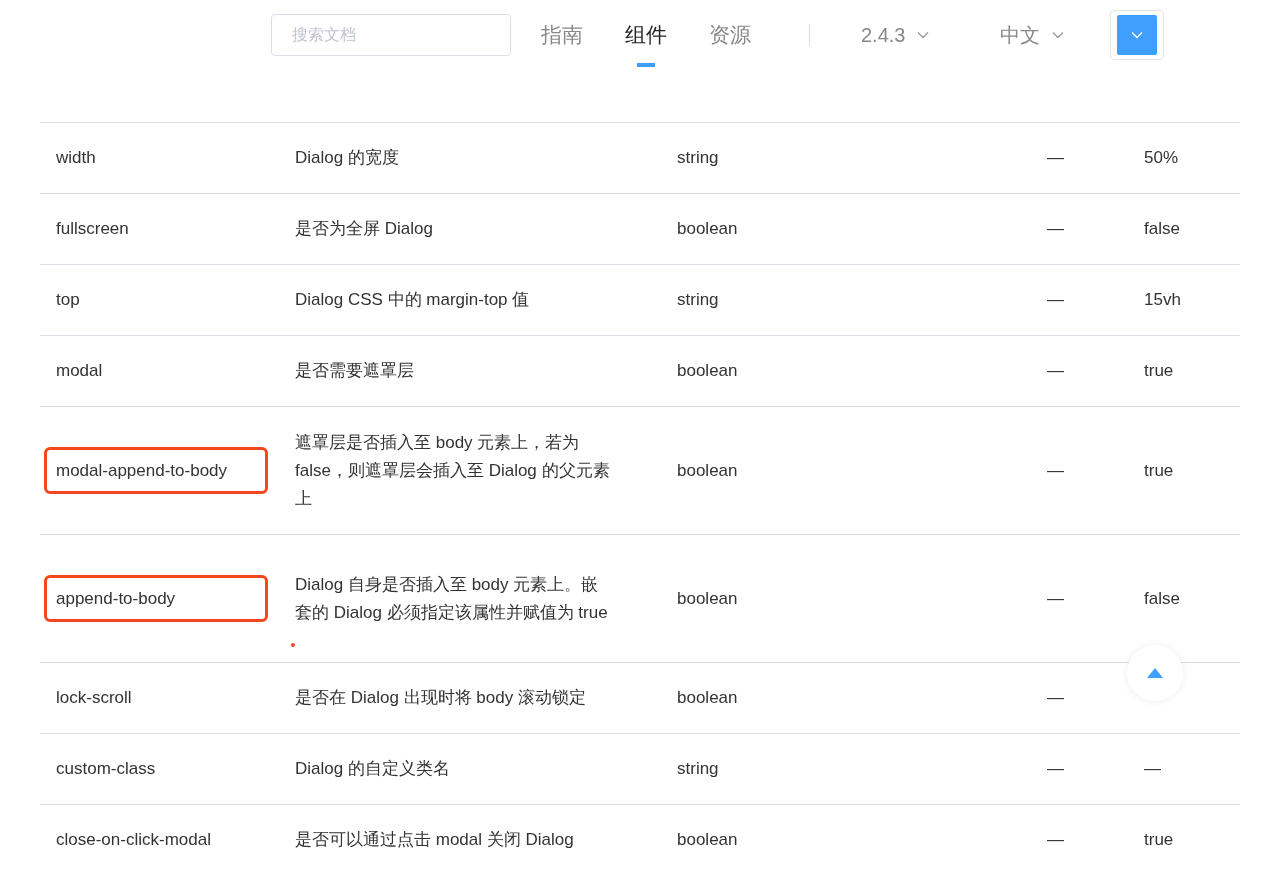  Describe the element at coordinates (94, 698) in the screenshot. I see `table-cell-text: lock-scroll` at that location.